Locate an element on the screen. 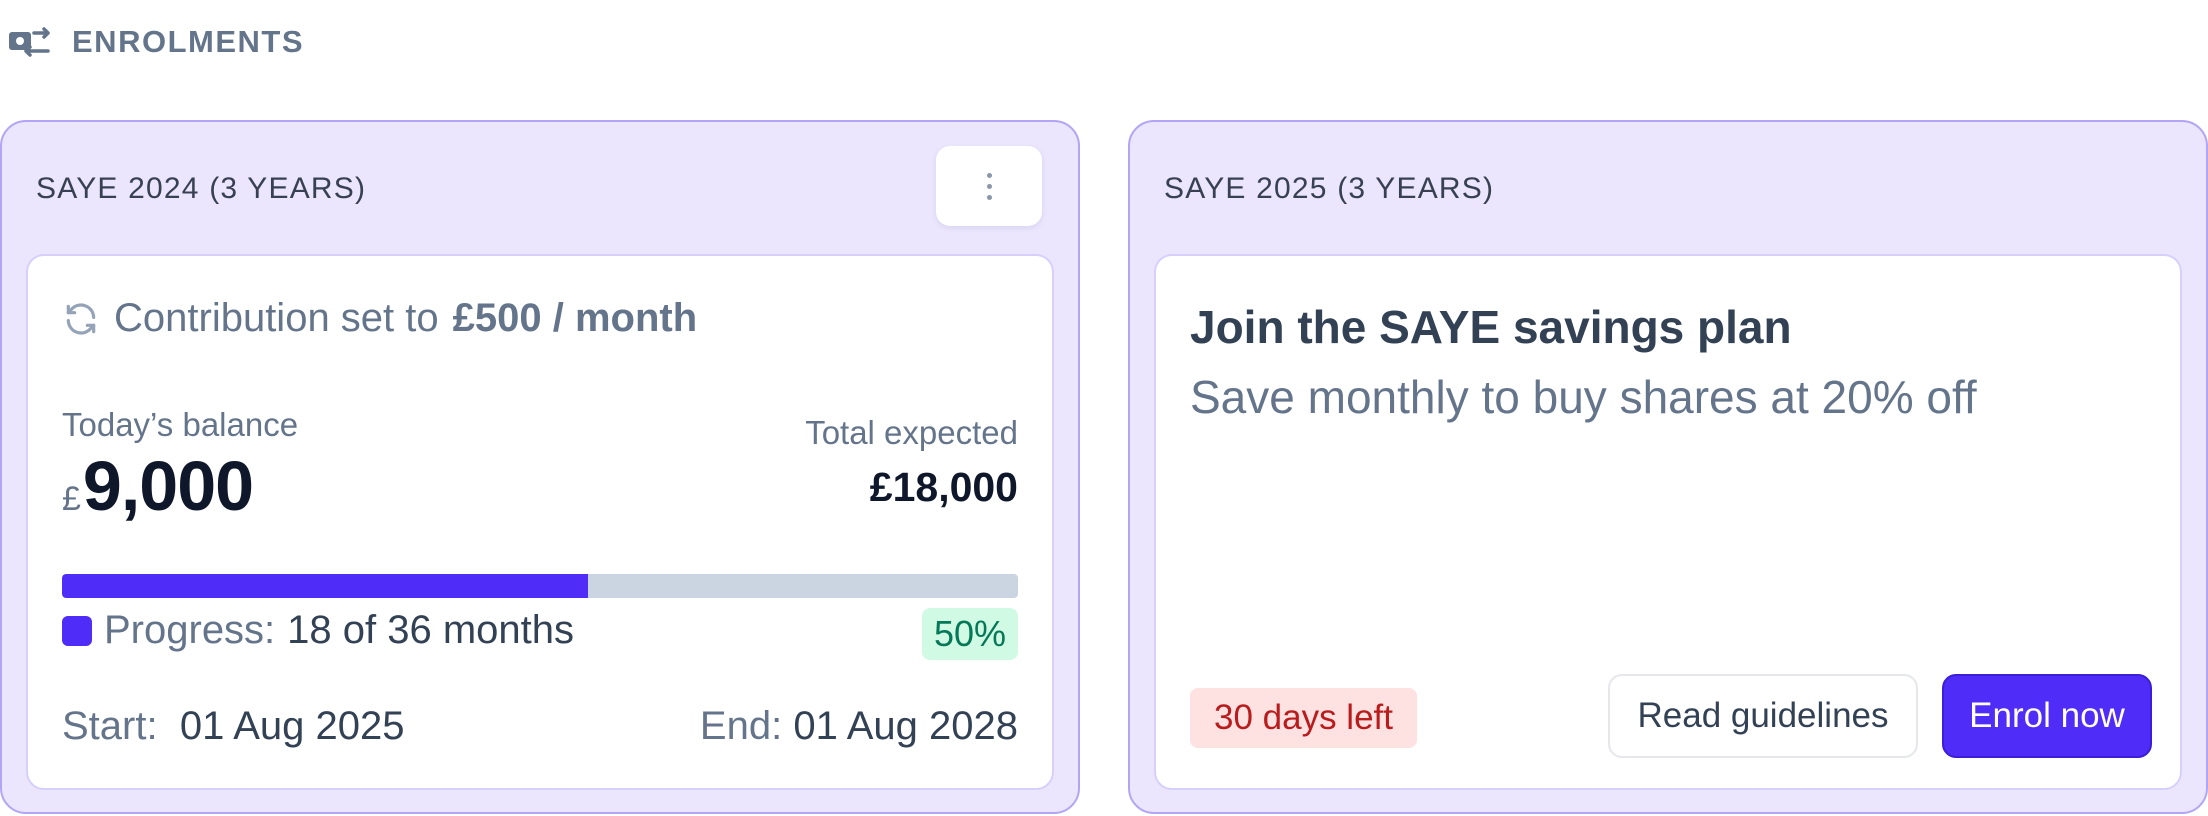  progress-value: 18 of 36 months is located at coordinates (431, 630).